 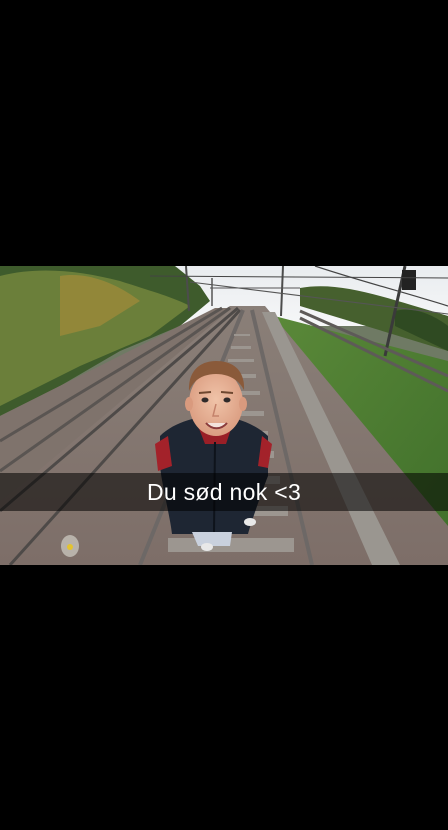 I want to click on caption-bar: Du sød nok <3, so click(x=224, y=492).